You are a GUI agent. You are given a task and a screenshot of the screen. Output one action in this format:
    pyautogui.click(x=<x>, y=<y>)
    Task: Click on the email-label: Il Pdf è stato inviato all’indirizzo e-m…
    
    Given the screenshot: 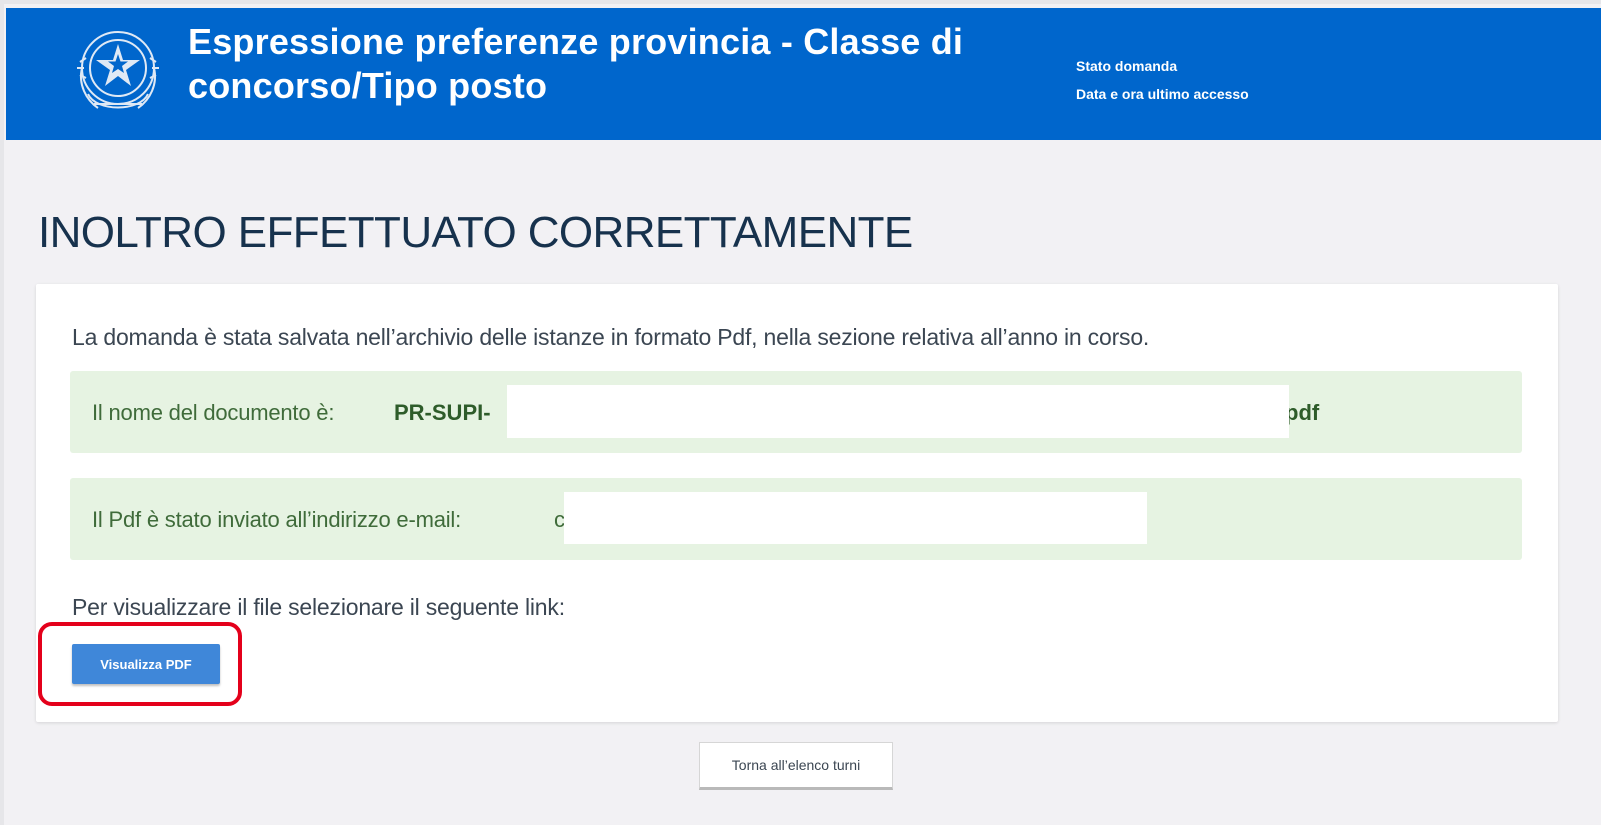 What is the action you would take?
    pyautogui.click(x=277, y=519)
    